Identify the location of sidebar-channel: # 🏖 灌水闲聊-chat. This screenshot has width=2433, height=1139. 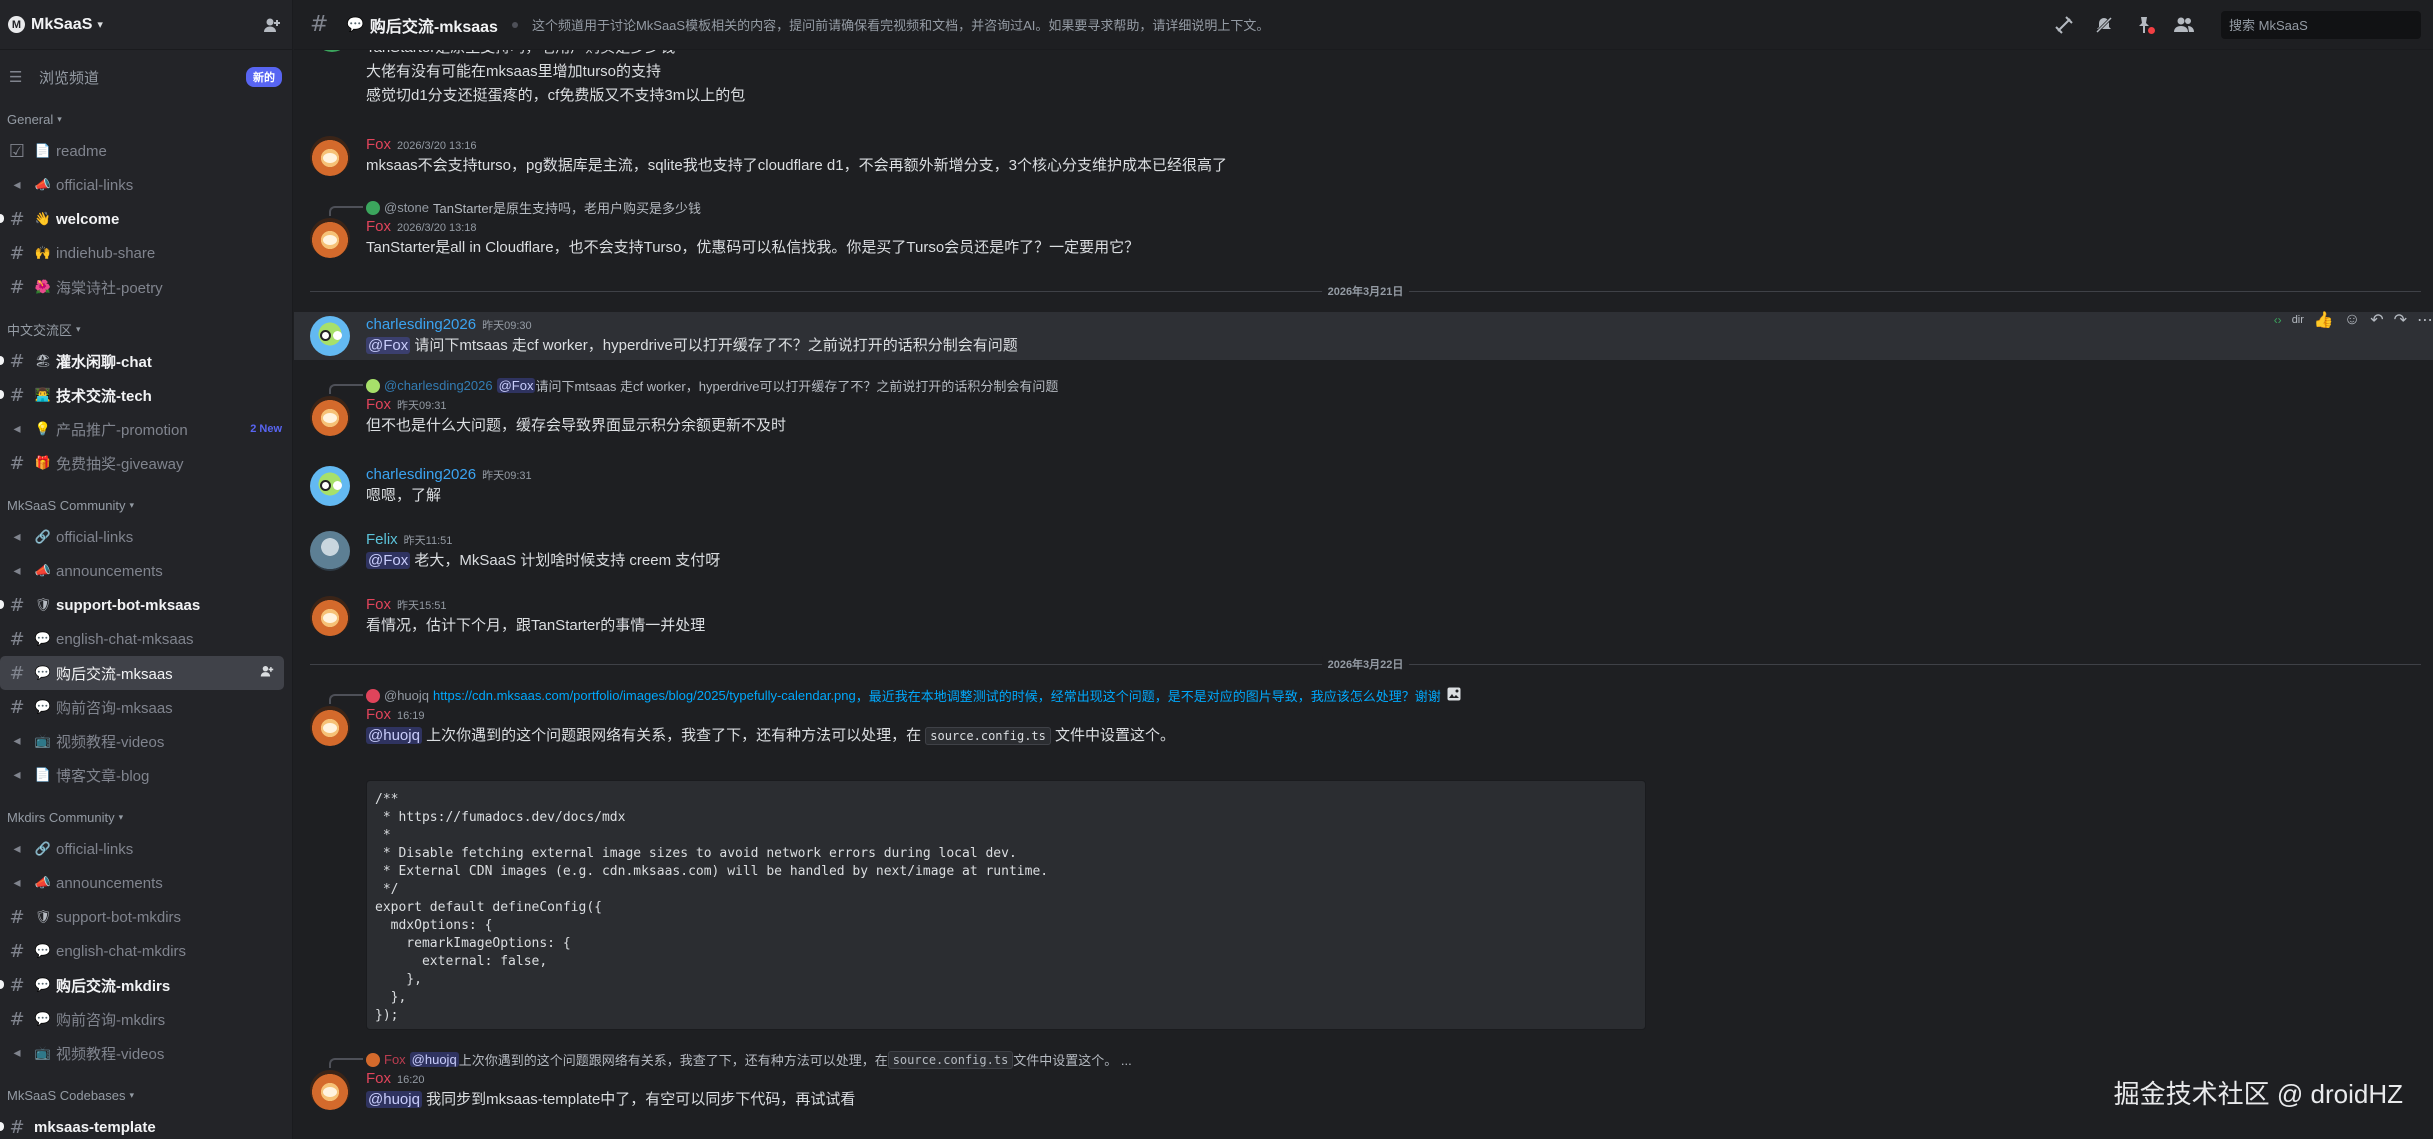
(146, 361).